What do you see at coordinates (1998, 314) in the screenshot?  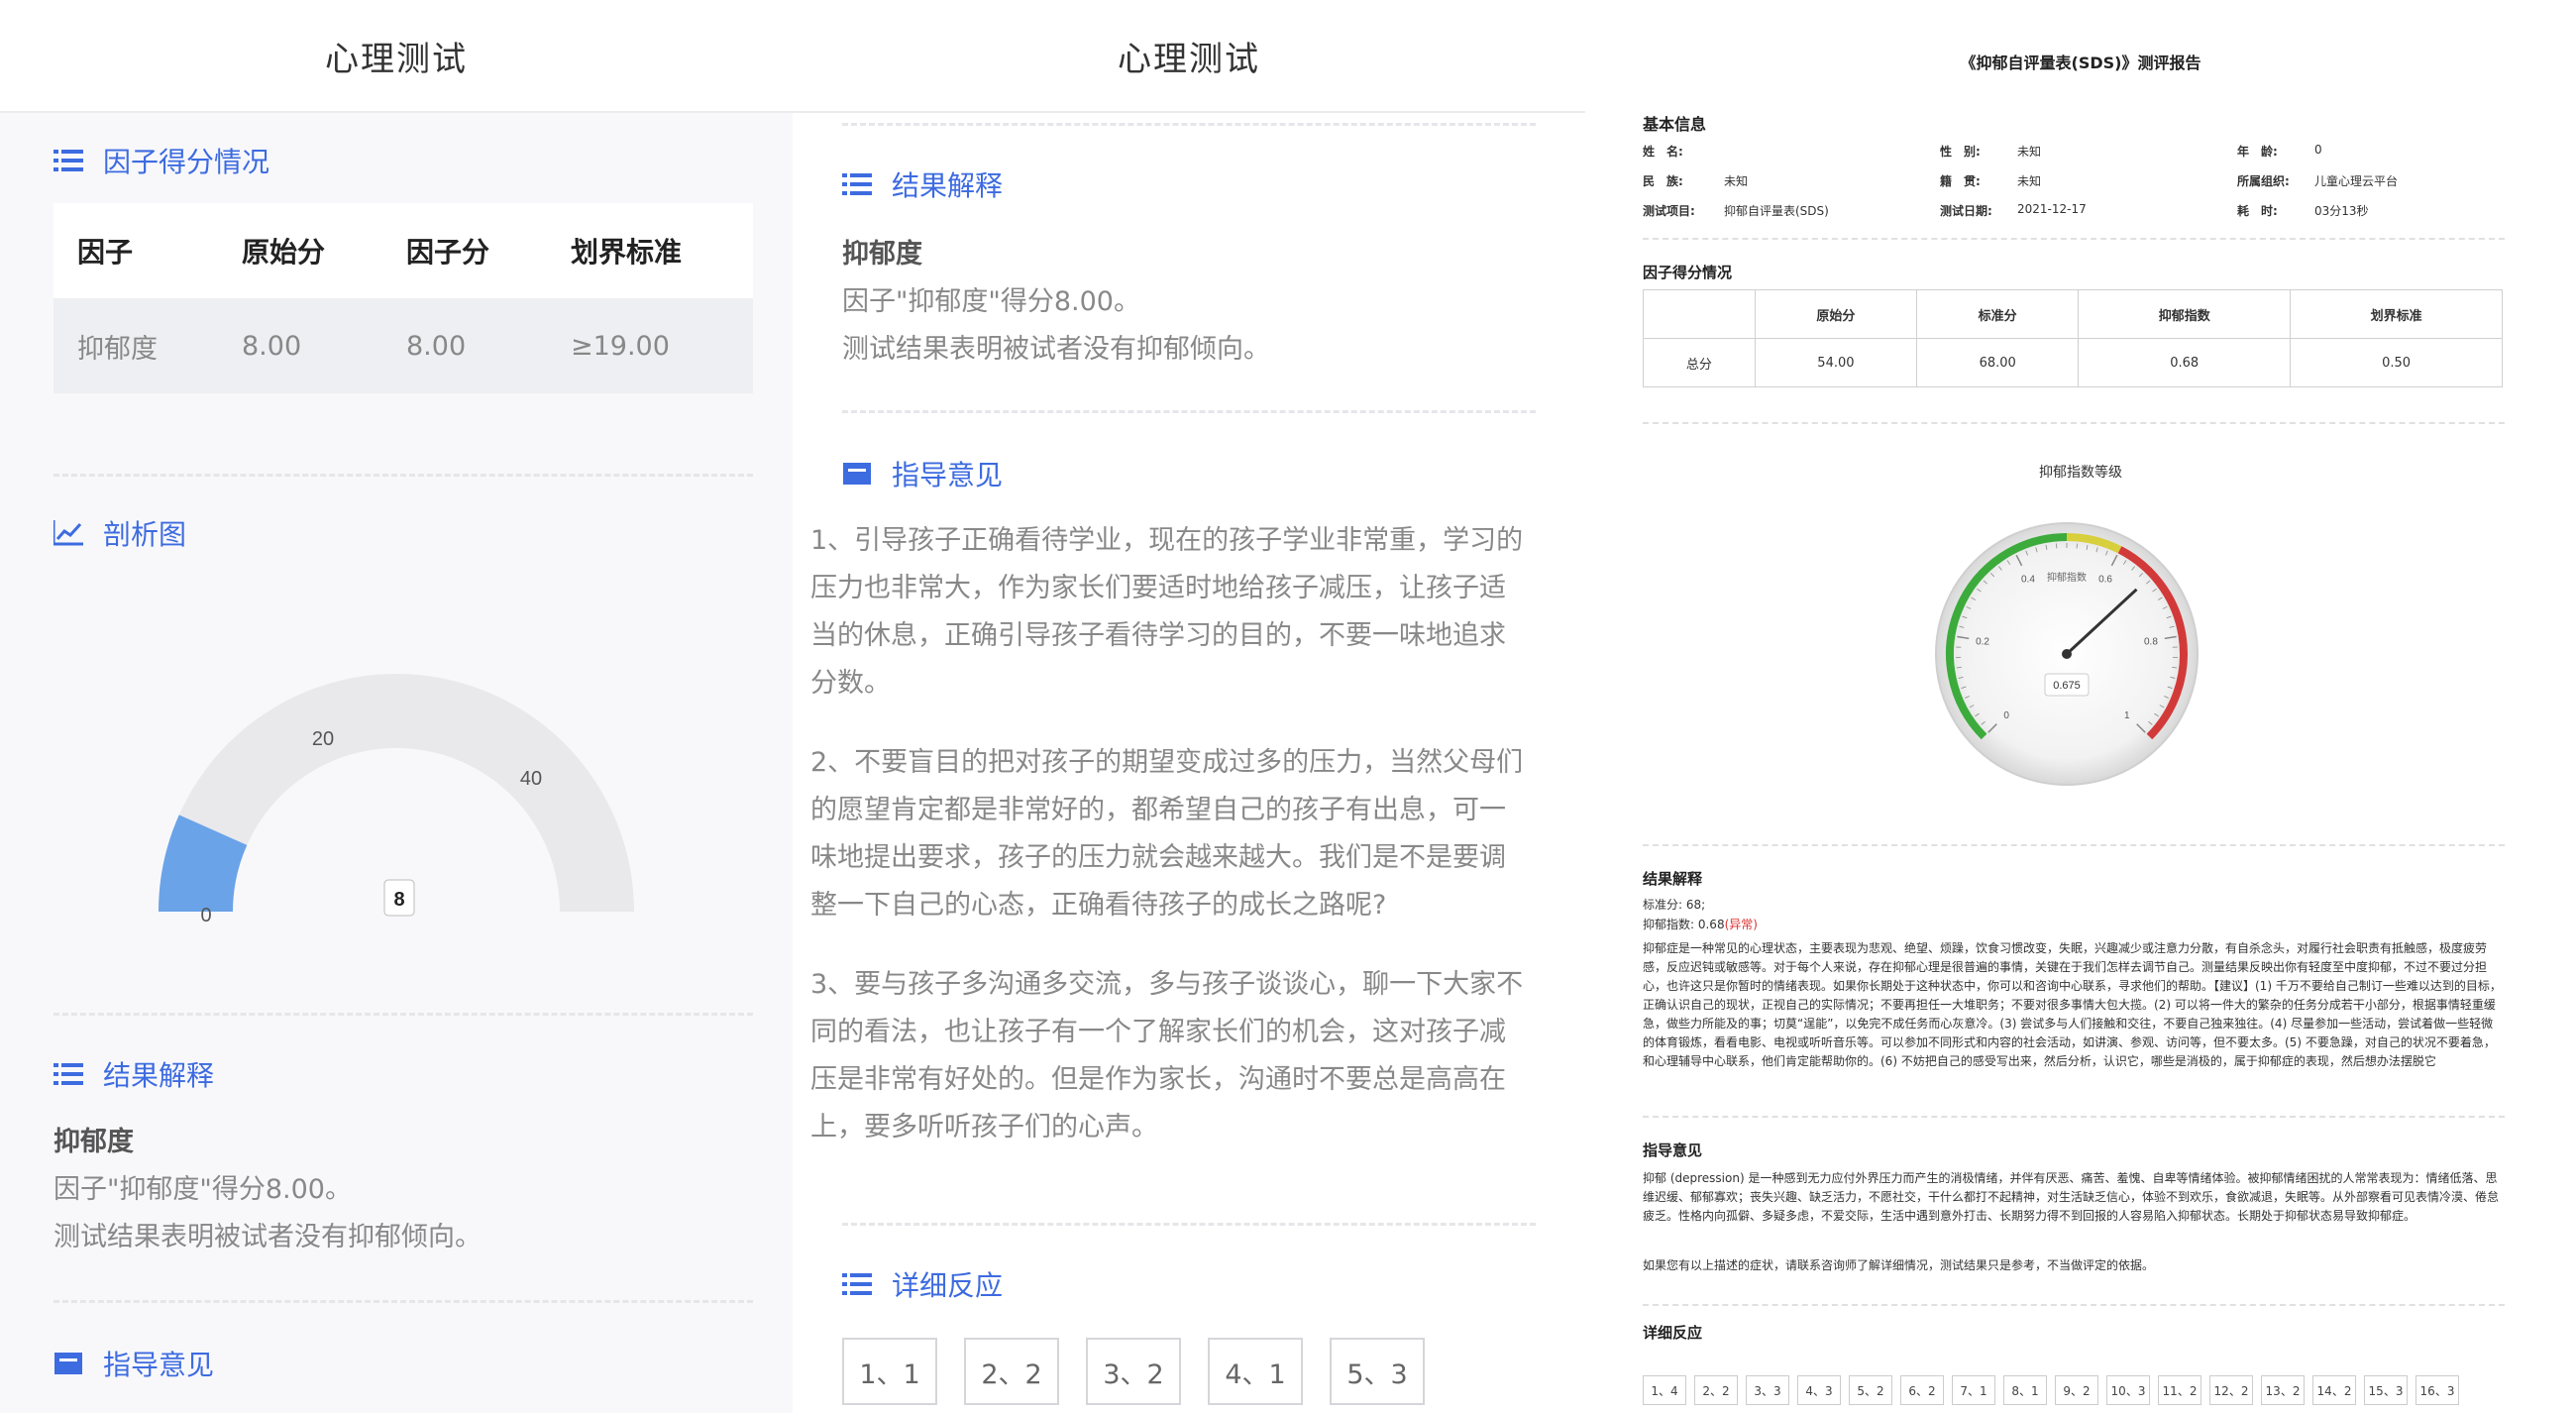 I see `header-cell: 标准分` at bounding box center [1998, 314].